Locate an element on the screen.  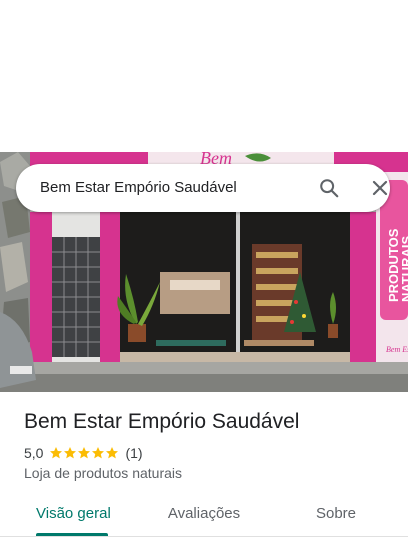
tab-bar: Visão geral Avaliações Sobre is located at coordinates (204, 518).